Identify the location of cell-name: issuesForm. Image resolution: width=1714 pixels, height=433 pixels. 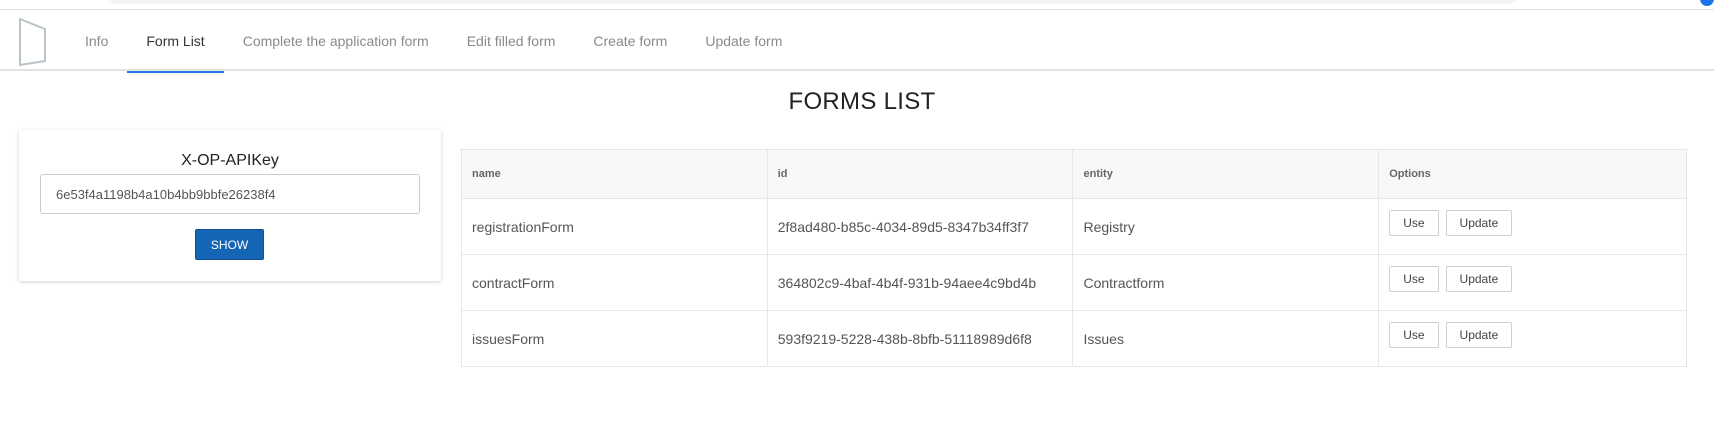
(614, 338).